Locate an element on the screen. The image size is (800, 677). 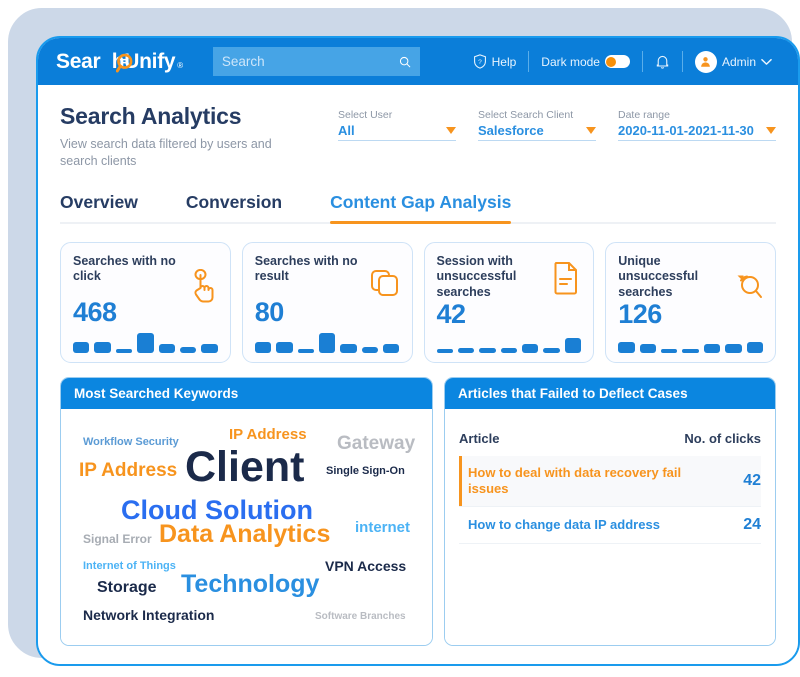
top-navigation-bar: SearchUnify® ? is located at coordinates (418, 61).